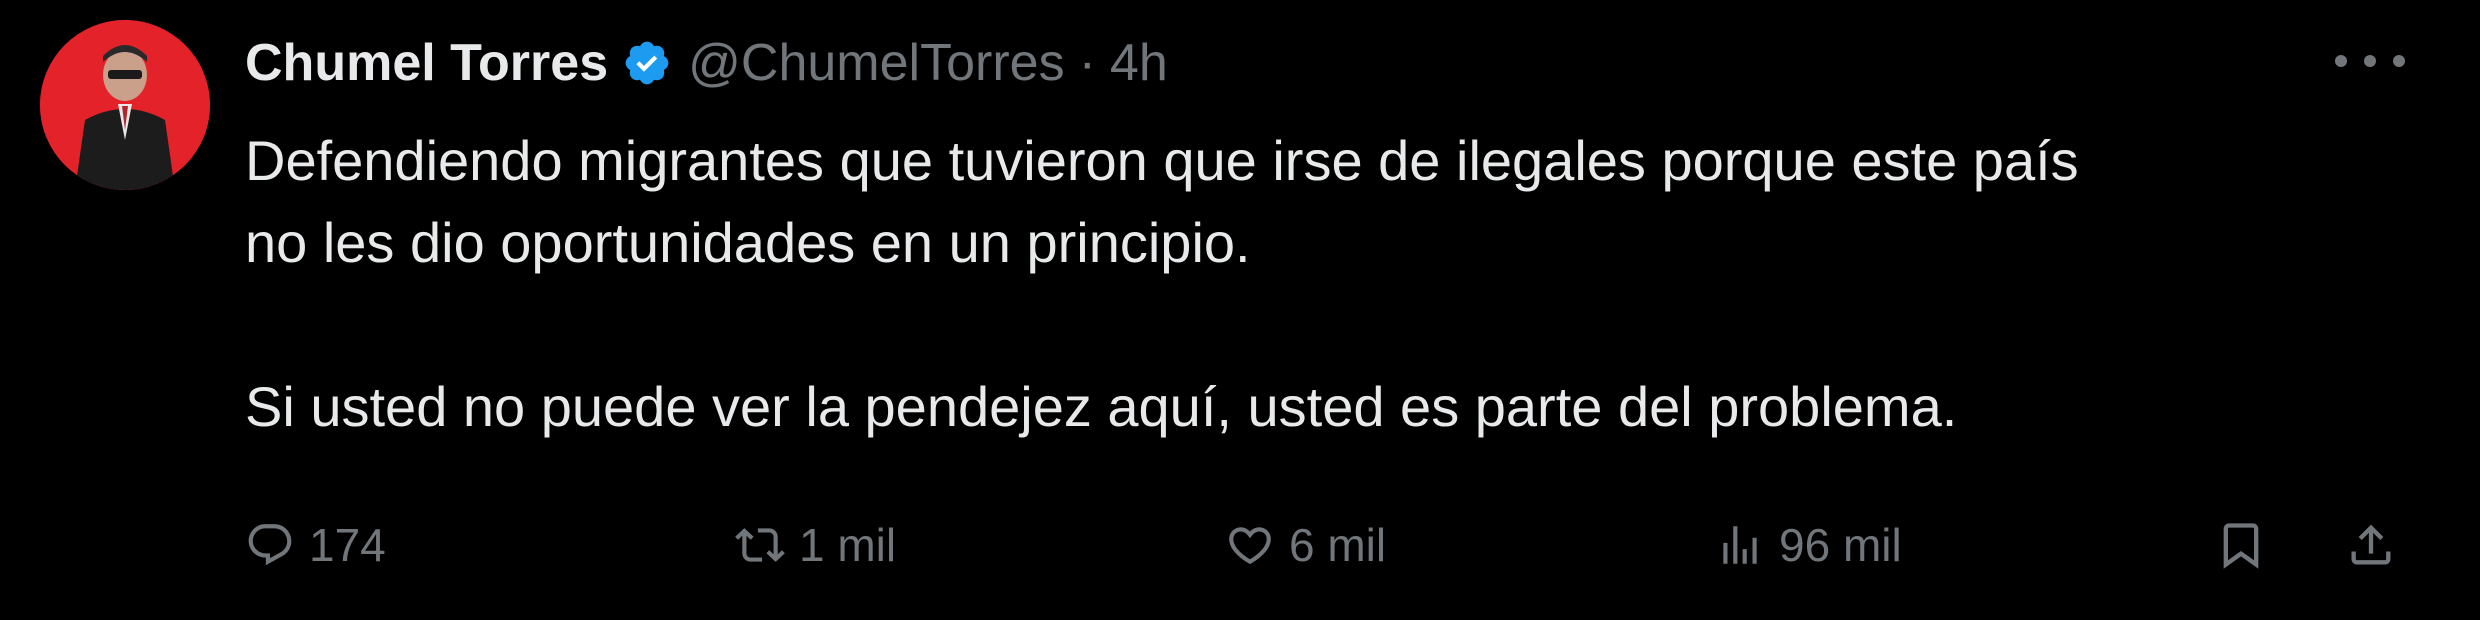  I want to click on share-button, so click(2371, 545).